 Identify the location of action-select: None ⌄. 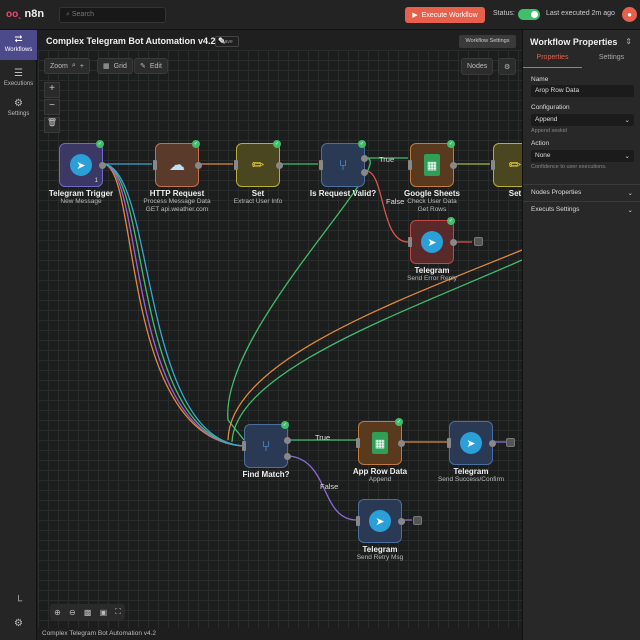
(582, 156).